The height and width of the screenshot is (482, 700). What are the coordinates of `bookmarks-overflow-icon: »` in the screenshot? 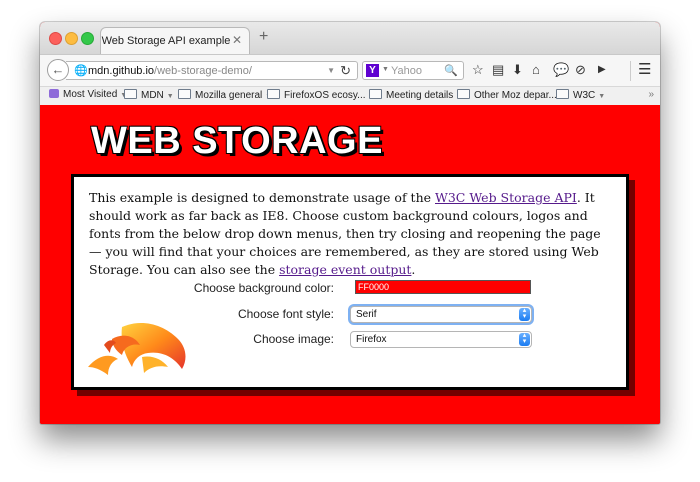 It's located at (651, 94).